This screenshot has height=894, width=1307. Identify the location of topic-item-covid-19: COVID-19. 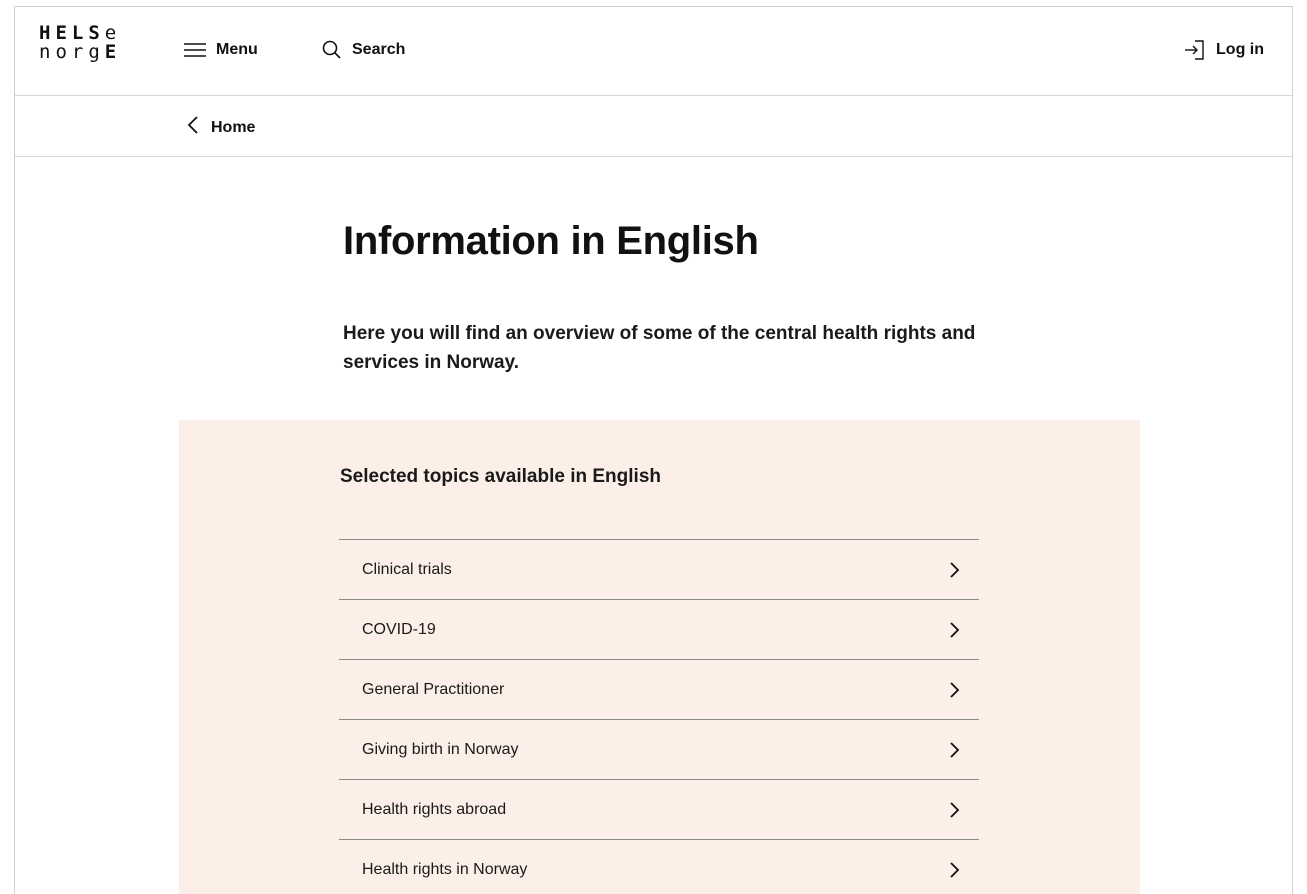
(659, 630).